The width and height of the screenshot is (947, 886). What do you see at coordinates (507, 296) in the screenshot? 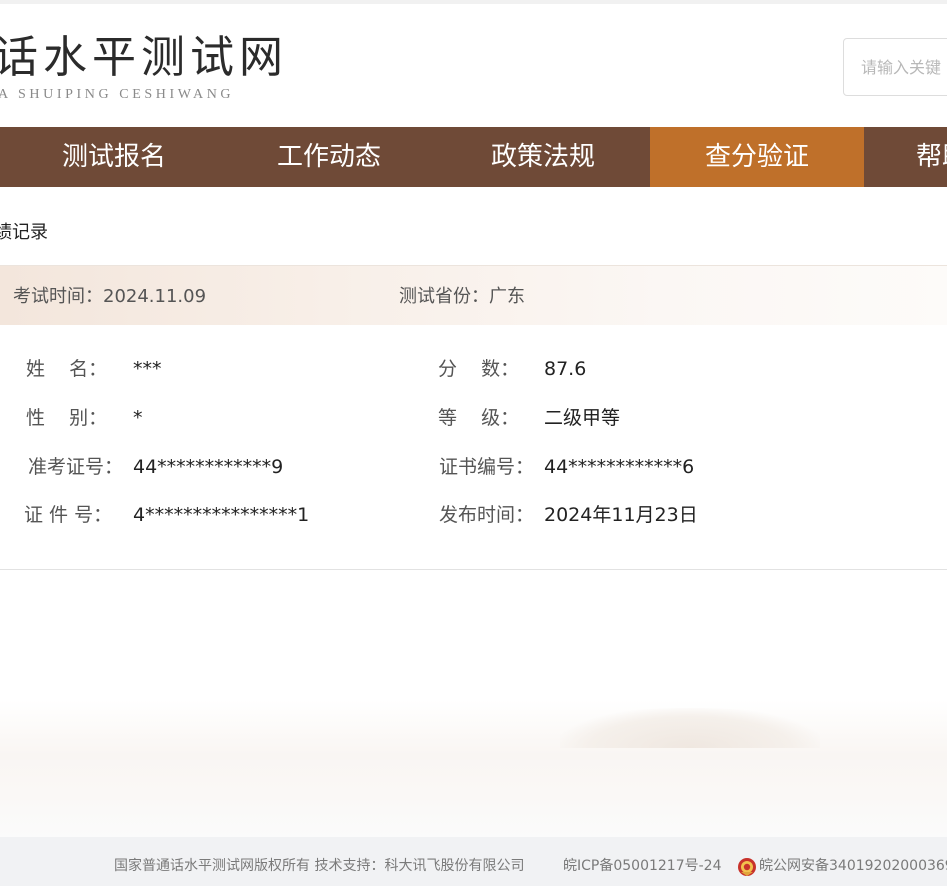
I see `province-value: 广东` at bounding box center [507, 296].